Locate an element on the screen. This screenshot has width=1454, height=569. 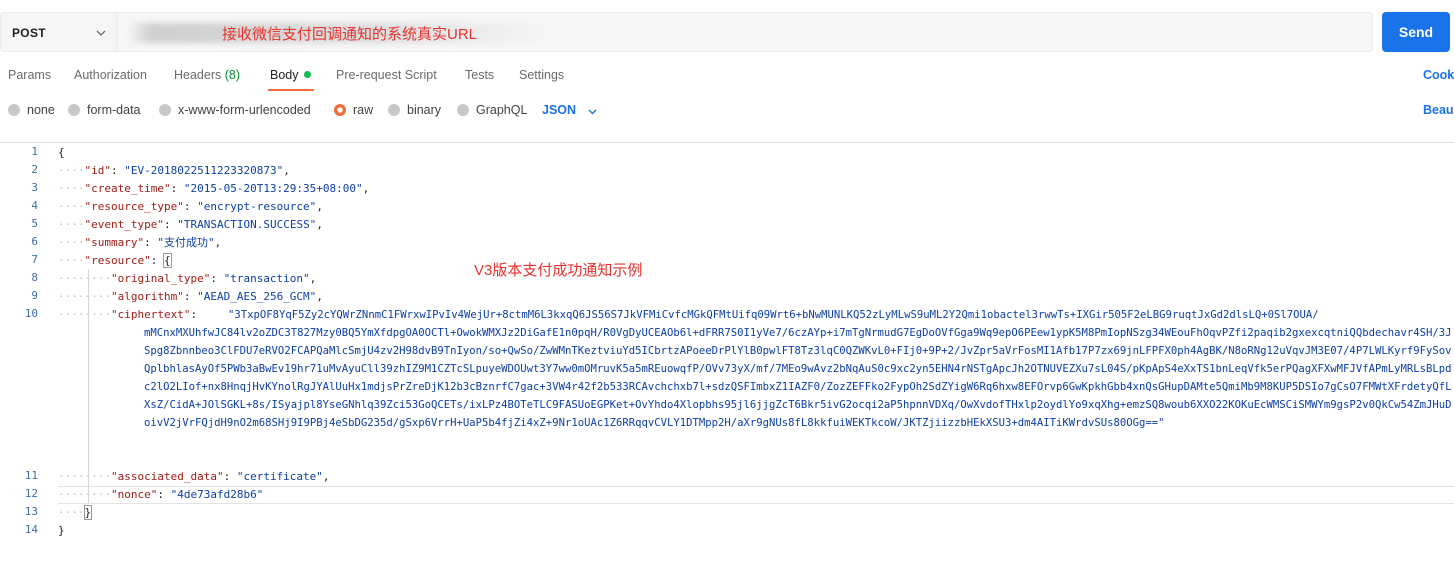
url-input: 接收微信支付回调通知的系统真实URL is located at coordinates (744, 32).